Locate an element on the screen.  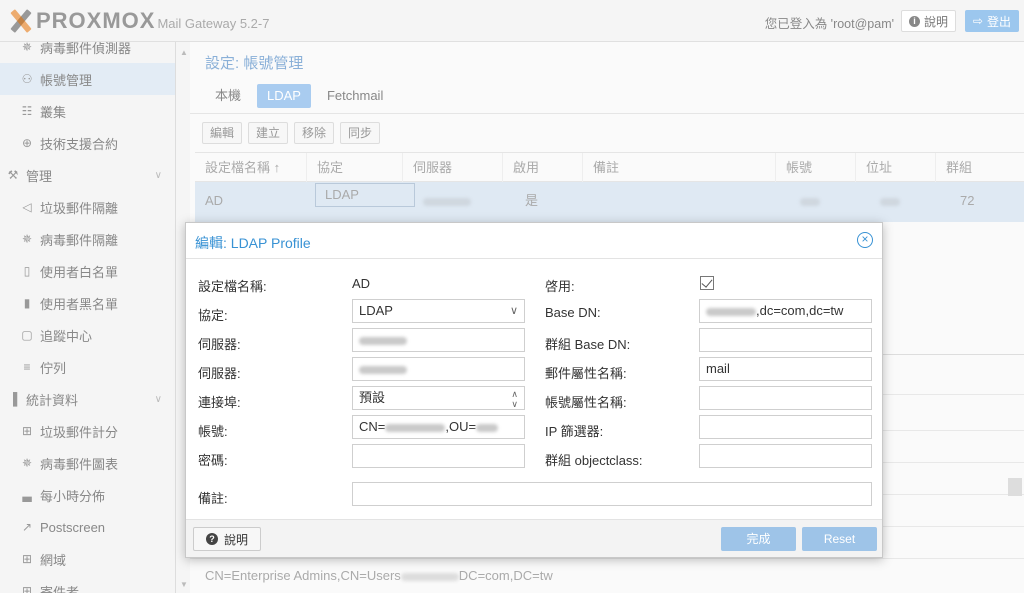
mail-attr-label: 郵件屬性名稱: is located at coordinates (586, 373).